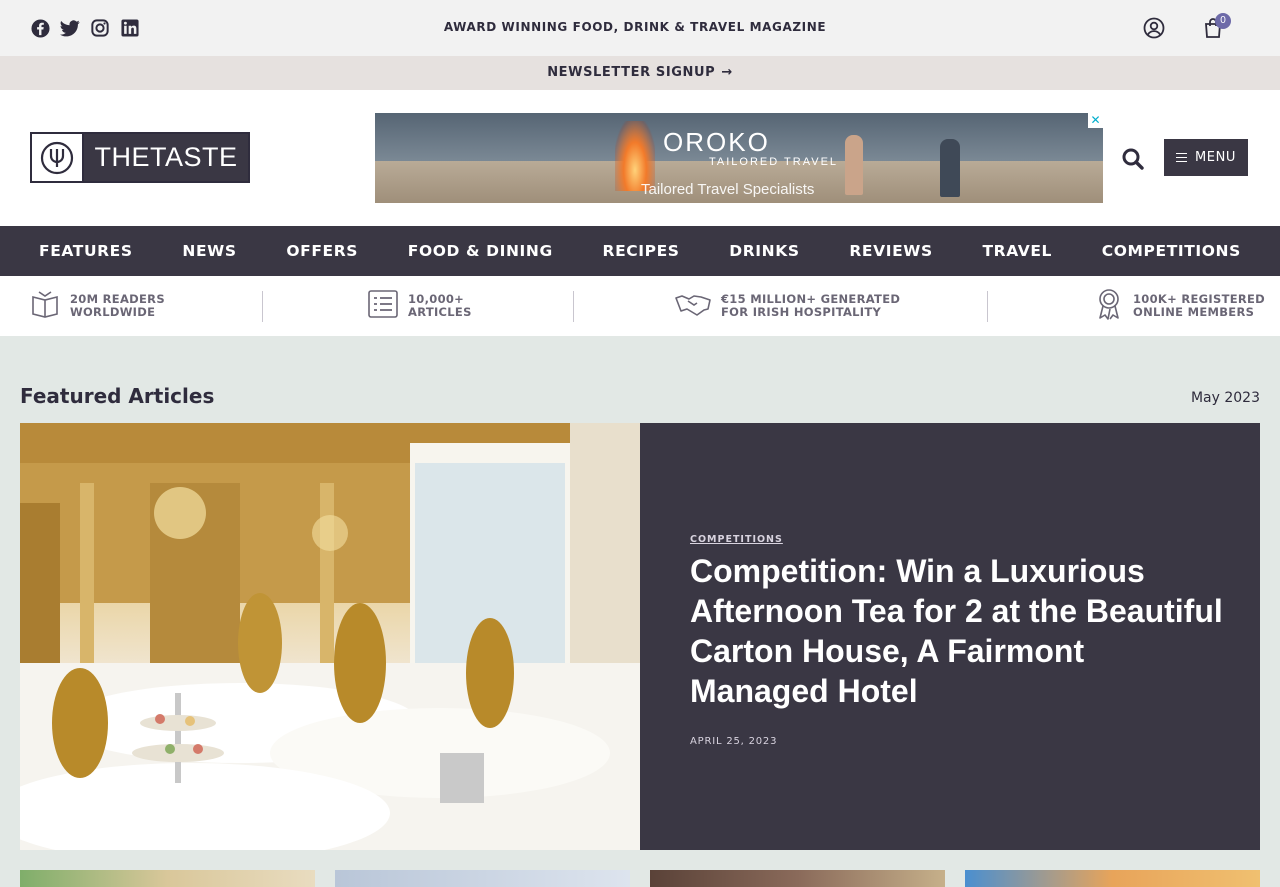 This screenshot has width=1280, height=887. Describe the element at coordinates (1225, 398) in the screenshot. I see `featured-date: May 2023` at that location.